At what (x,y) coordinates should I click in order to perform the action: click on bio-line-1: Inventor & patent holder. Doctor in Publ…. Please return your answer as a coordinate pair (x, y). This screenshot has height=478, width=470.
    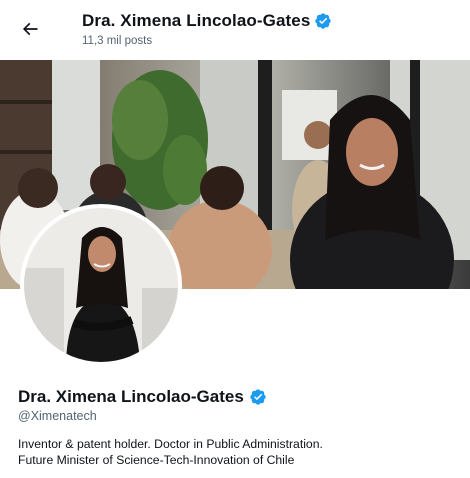
    Looking at the image, I should click on (170, 444).